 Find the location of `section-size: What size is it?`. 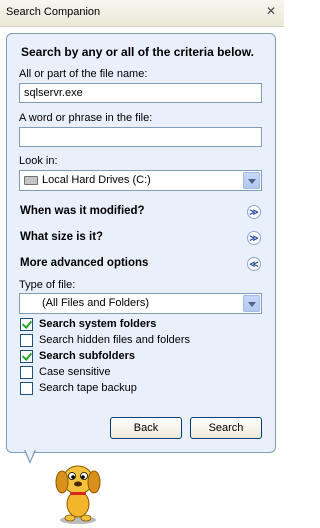

section-size: What size is it? is located at coordinates (61, 237).